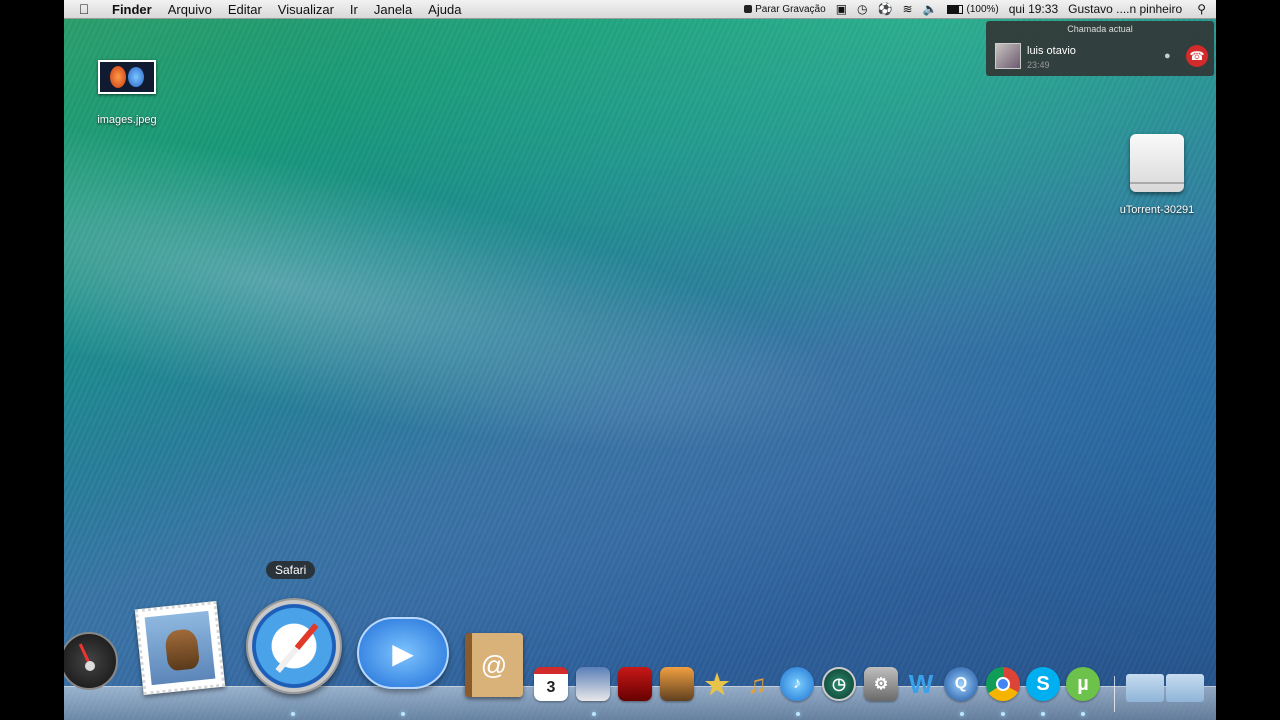 This screenshot has height=720, width=1280. I want to click on menu-visualizar: Visualizar, so click(306, 9).